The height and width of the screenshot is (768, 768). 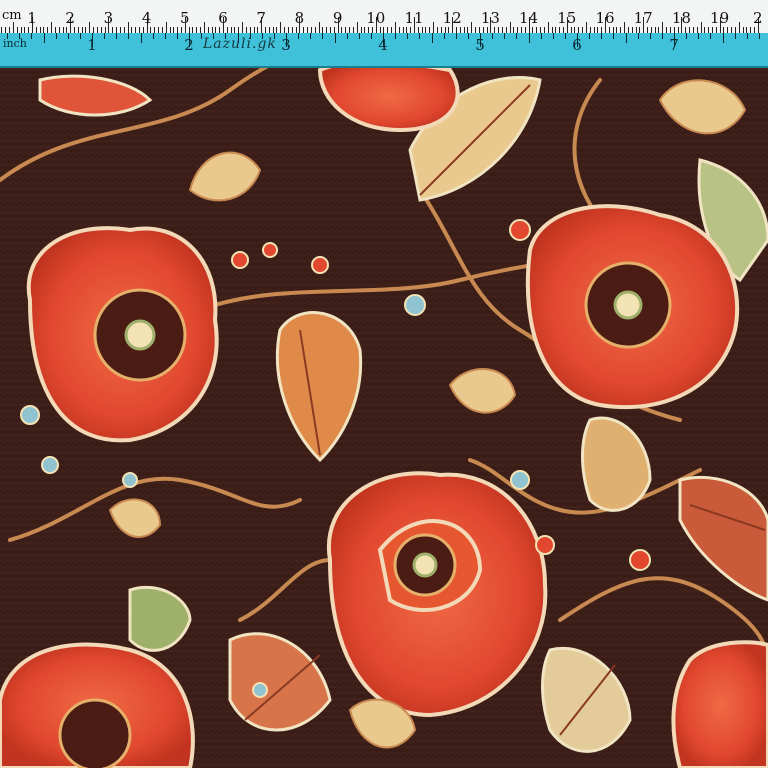 What do you see at coordinates (189, 45) in the screenshot?
I see `ruler-inch-label: 2` at bounding box center [189, 45].